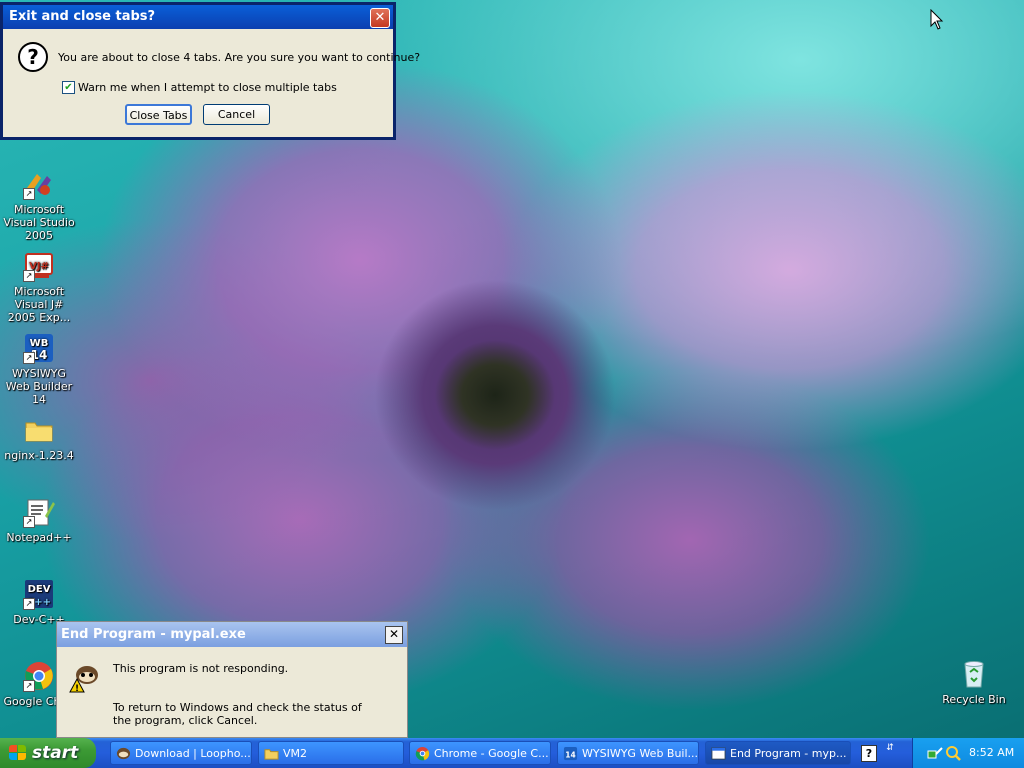  I want to click on close-tabs-button: Close Tabs, so click(158, 114).